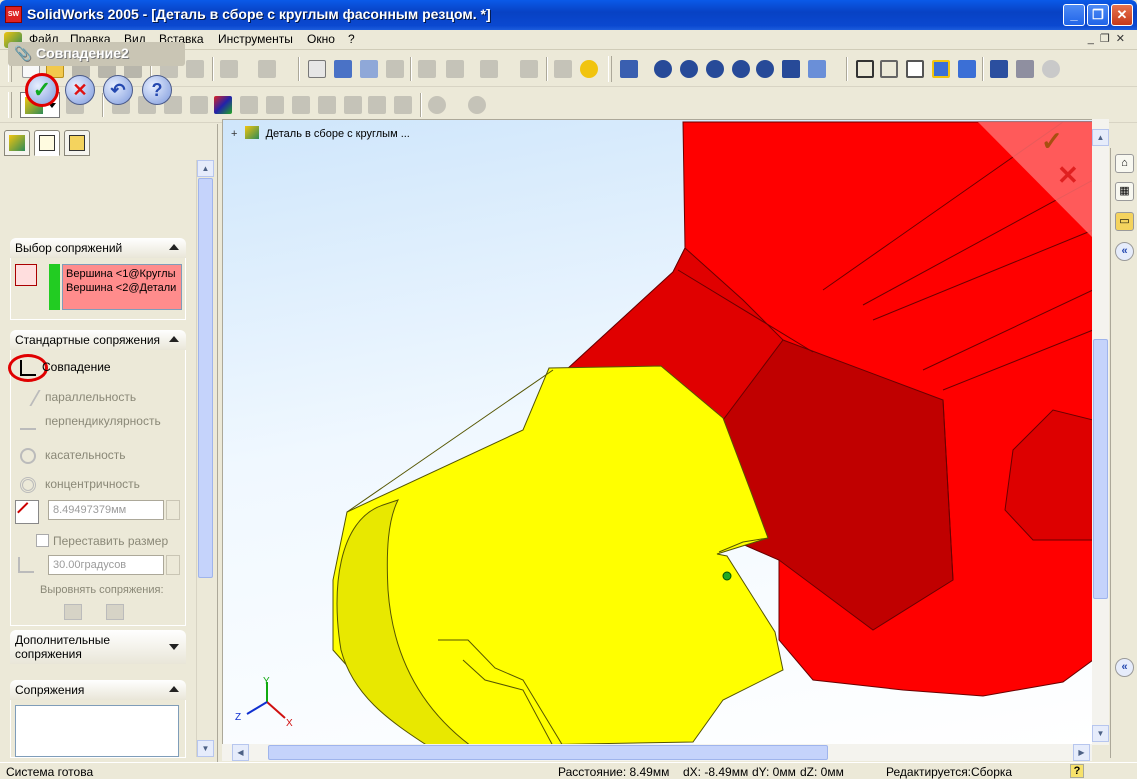  I want to click on section-view-icon, so click(1025, 69).